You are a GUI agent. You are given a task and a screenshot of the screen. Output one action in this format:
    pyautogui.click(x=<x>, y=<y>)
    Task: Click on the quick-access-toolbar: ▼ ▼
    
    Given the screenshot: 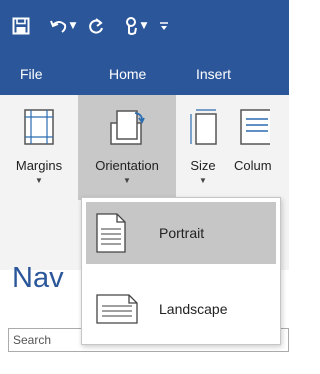 What is the action you would take?
    pyautogui.click(x=144, y=27)
    